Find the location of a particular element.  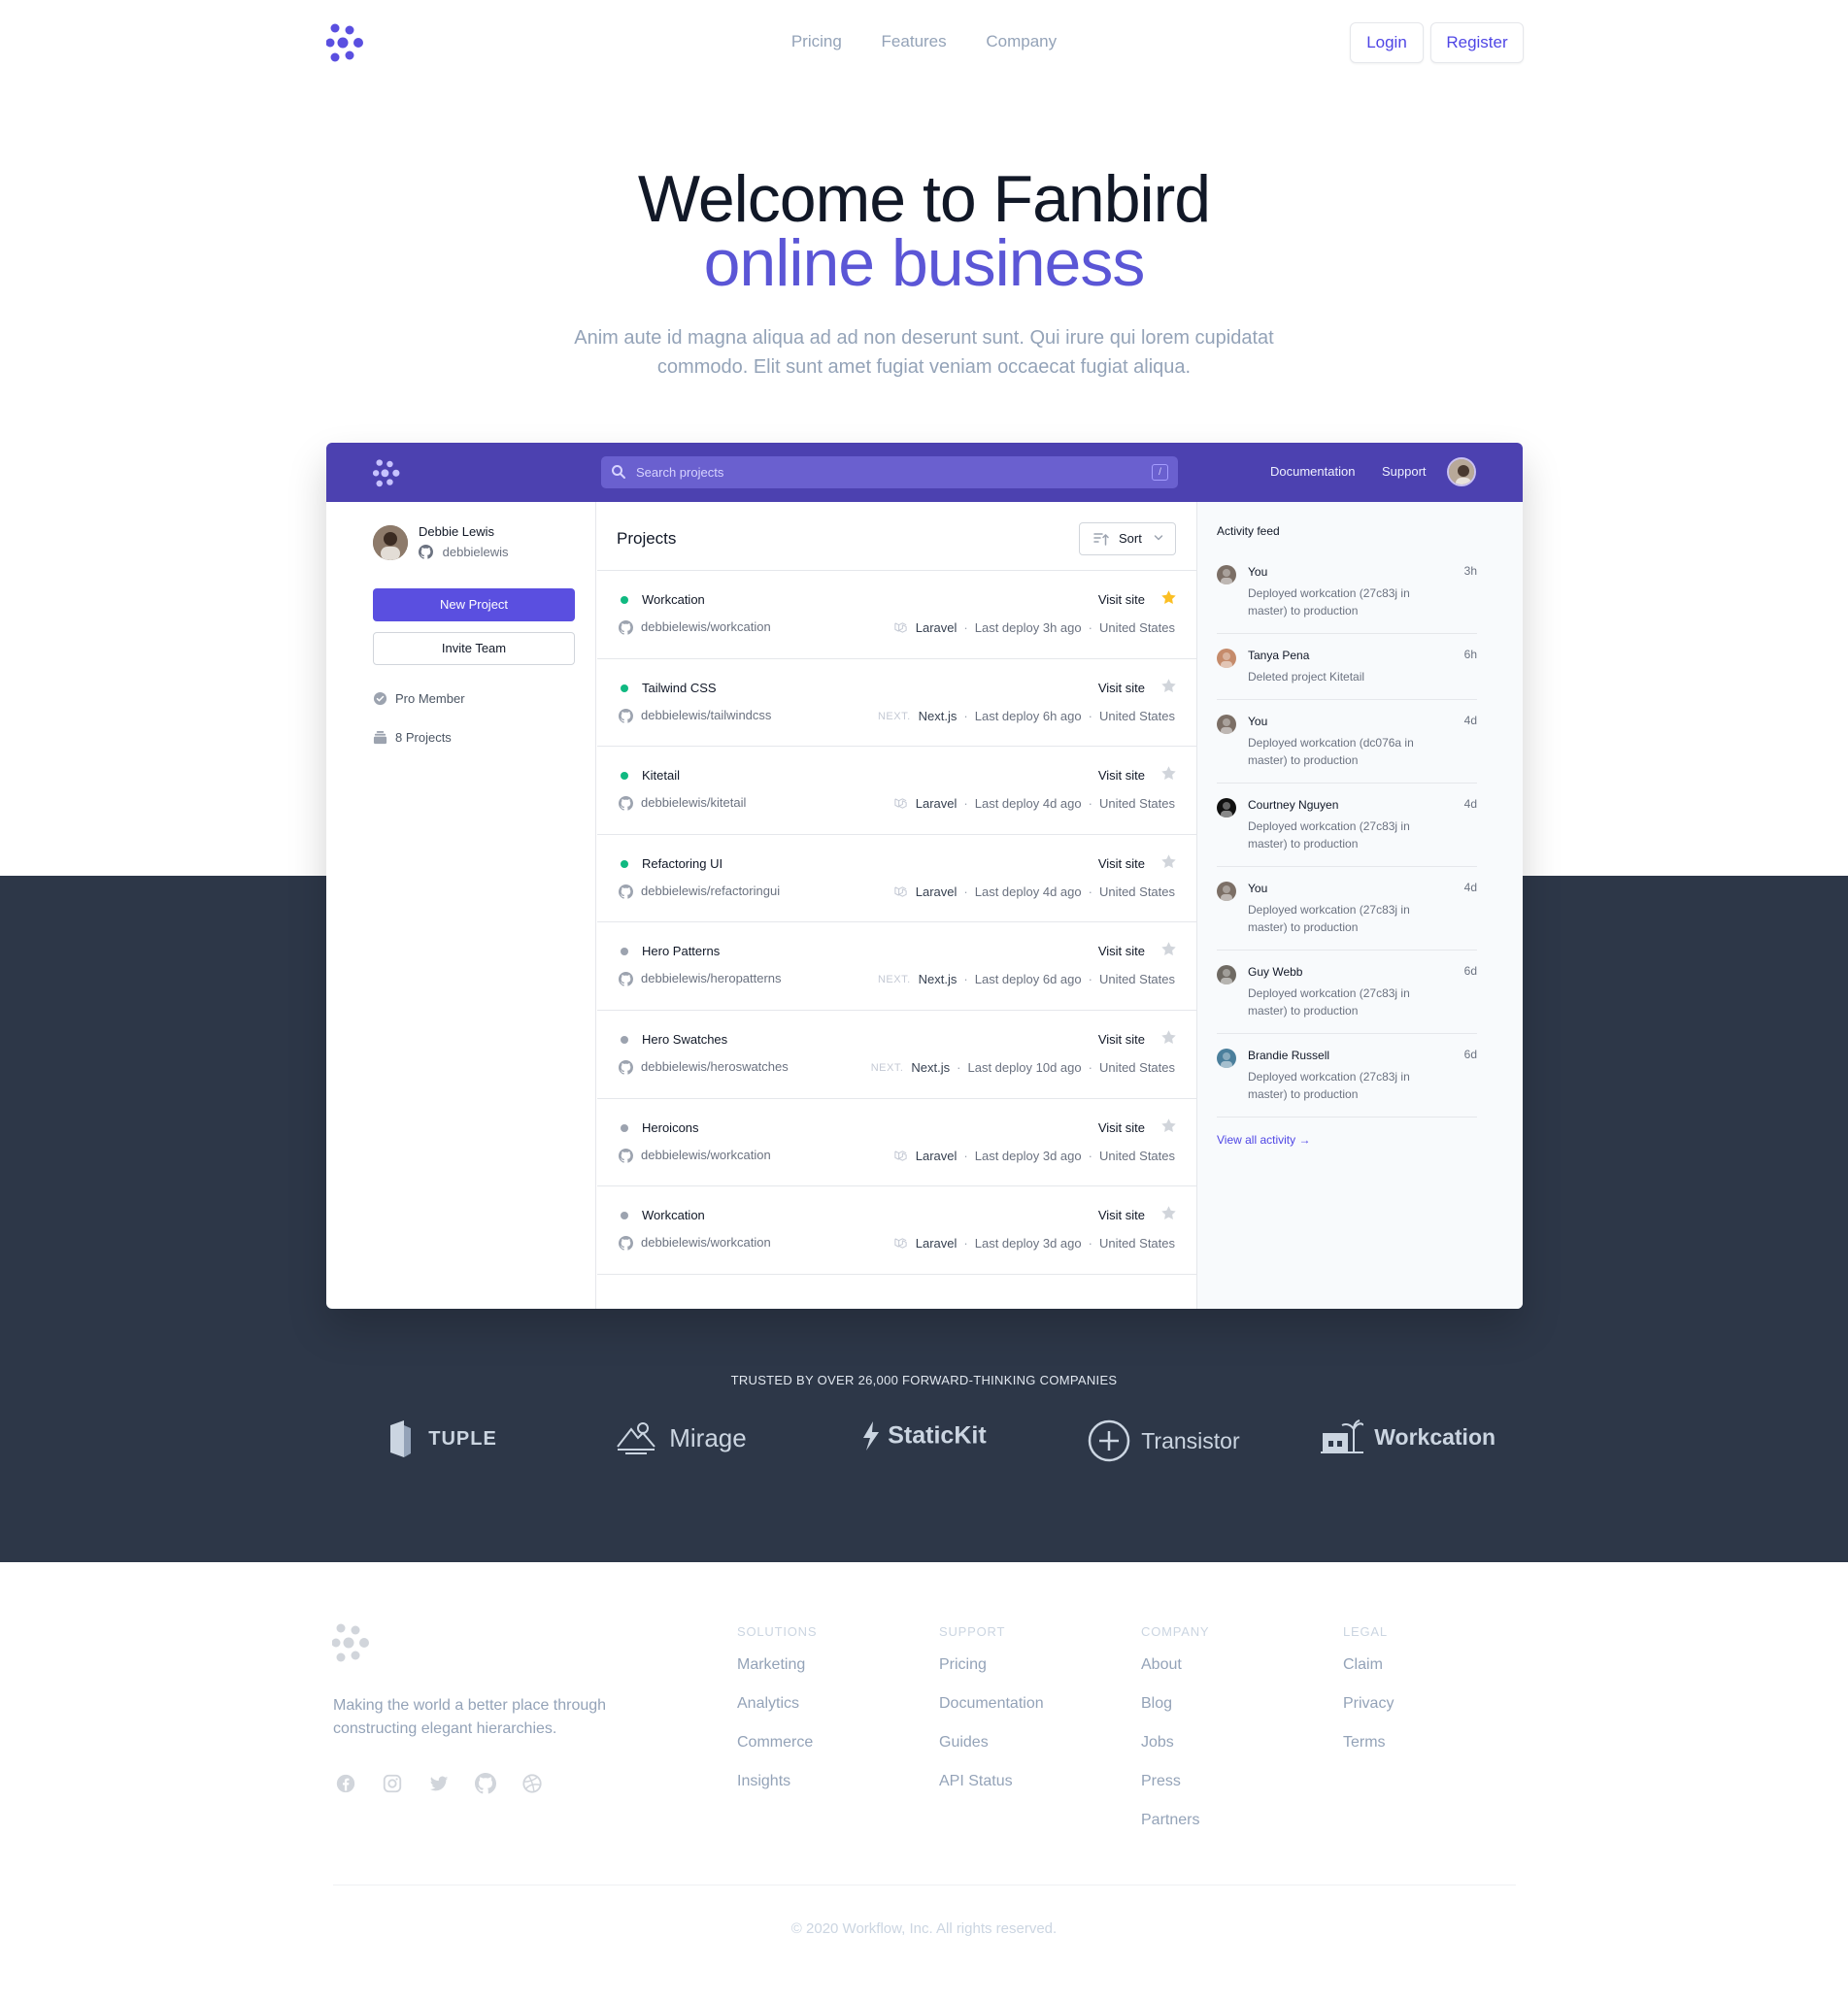

activity-feed-title: Activity feed is located at coordinates (1248, 531).